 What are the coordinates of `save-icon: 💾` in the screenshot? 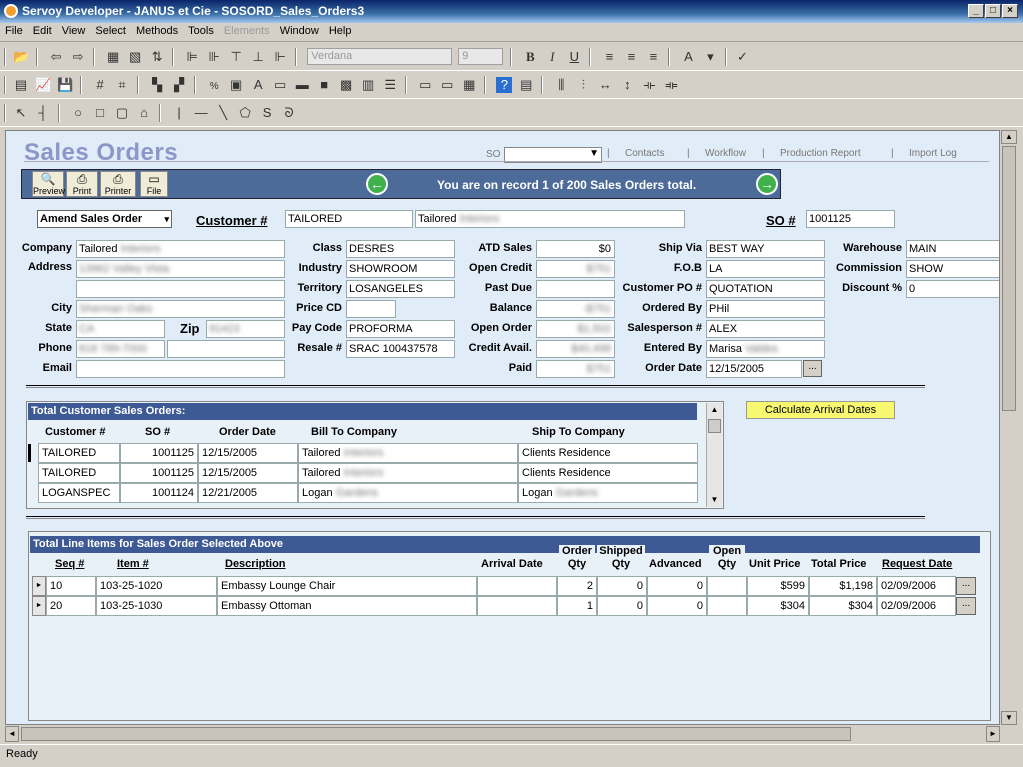 It's located at (65, 85).